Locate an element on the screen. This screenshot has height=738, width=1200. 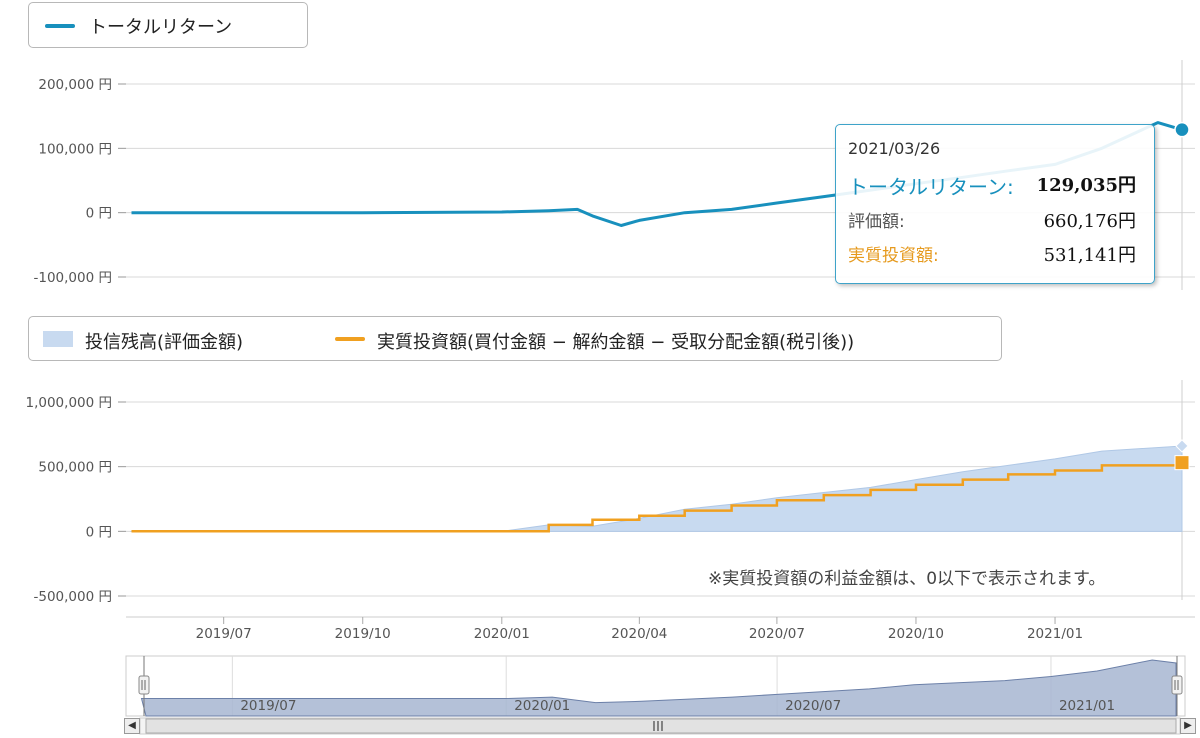
tooltip-row-investment: 実質投資額: 531,141円 is located at coordinates (992, 254).